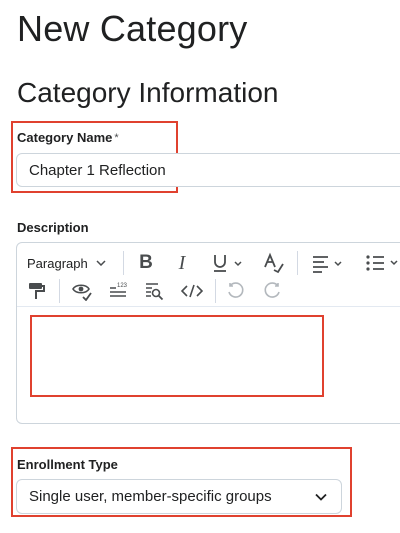 This screenshot has width=400, height=533. I want to click on category-name-input: Chapter 1 Reflection, so click(208, 170).